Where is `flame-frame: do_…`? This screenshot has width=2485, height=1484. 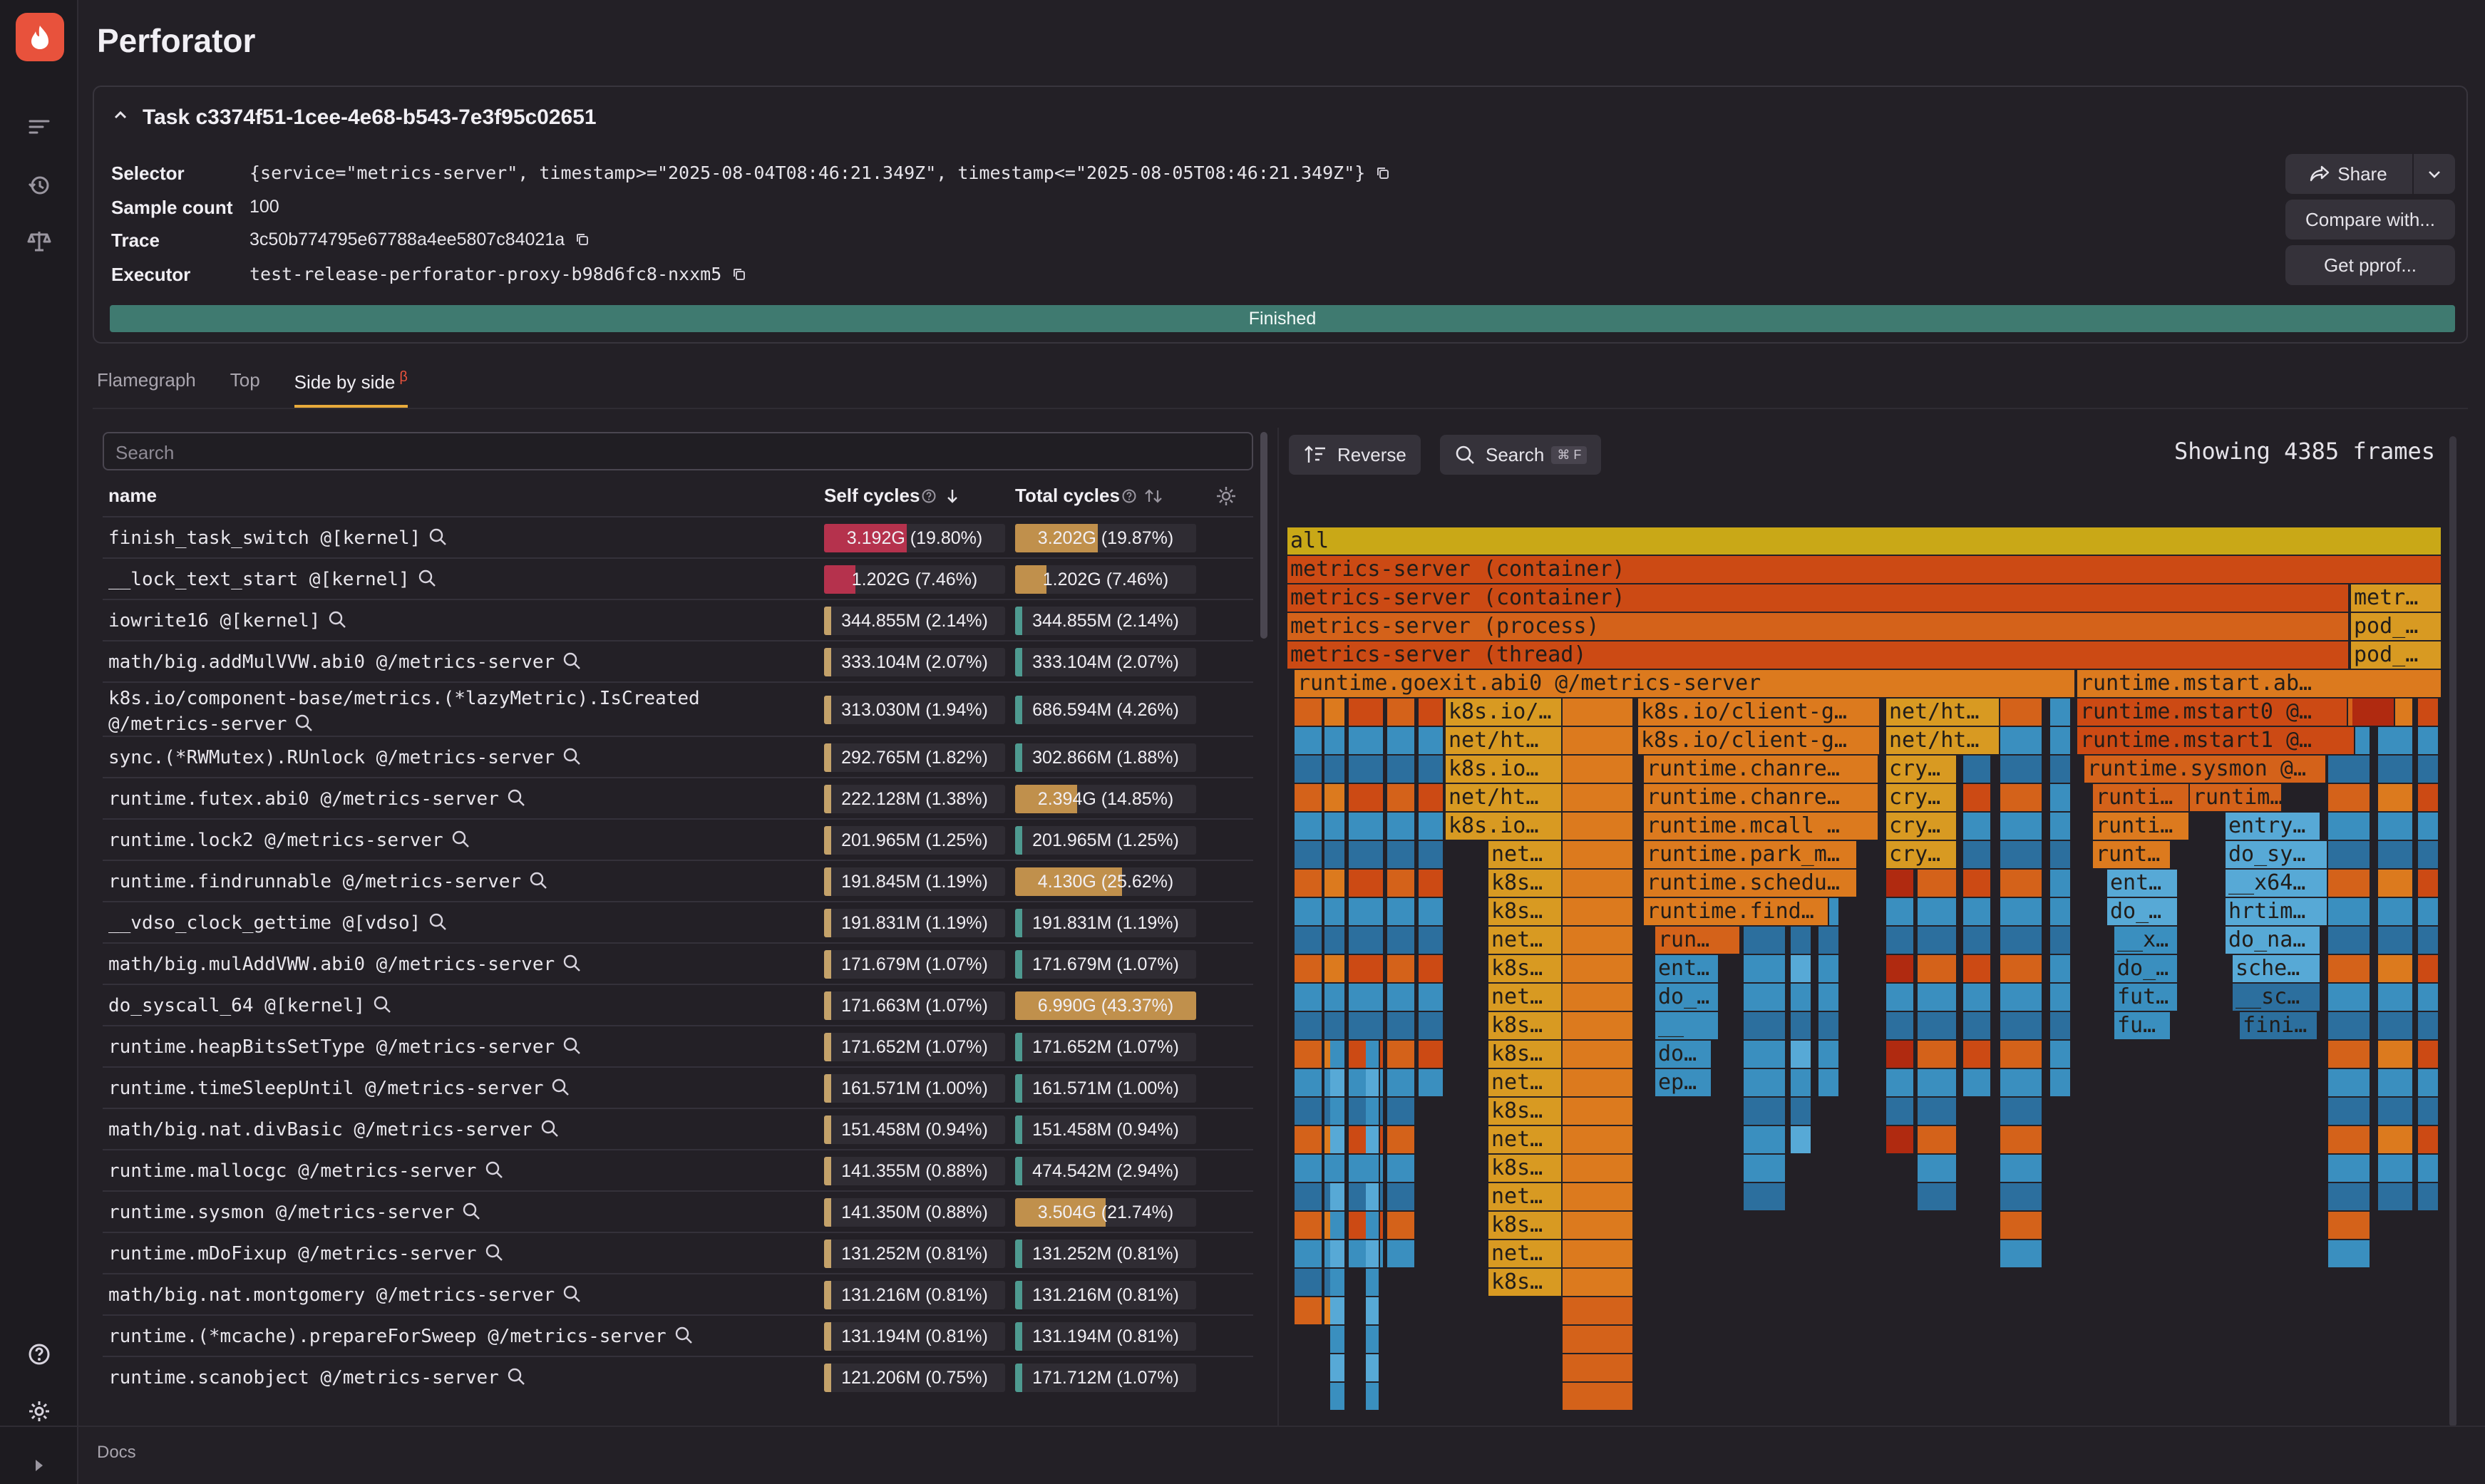
flame-frame: do_… is located at coordinates (1687, 998).